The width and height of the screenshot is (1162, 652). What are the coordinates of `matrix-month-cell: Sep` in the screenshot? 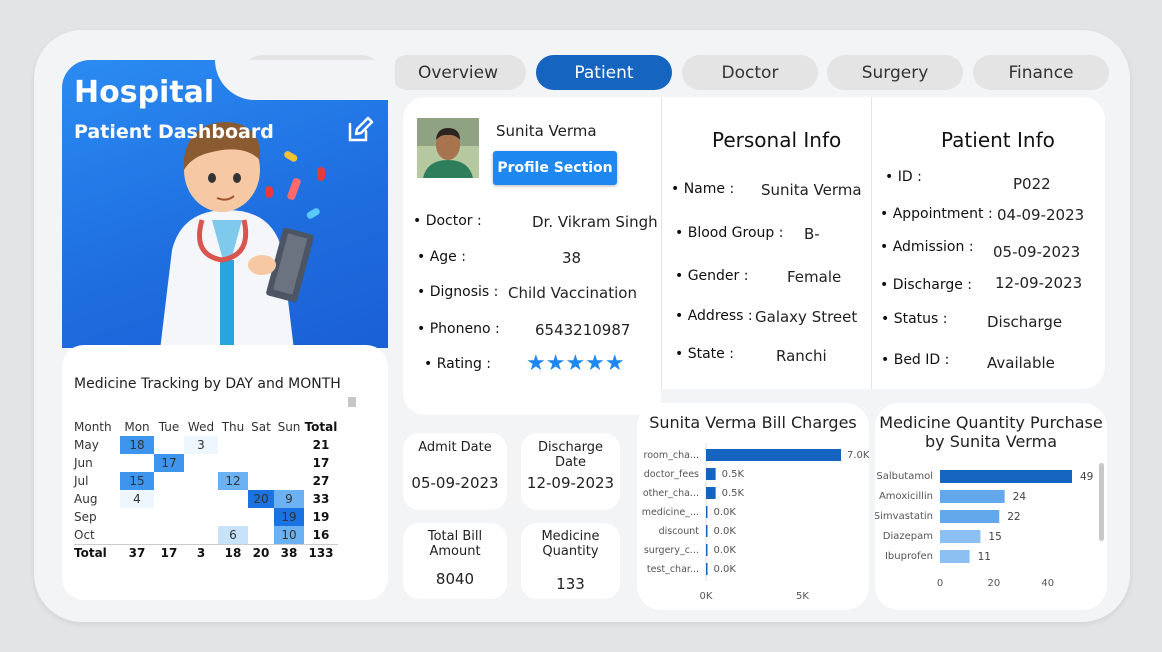 It's located at (85, 517).